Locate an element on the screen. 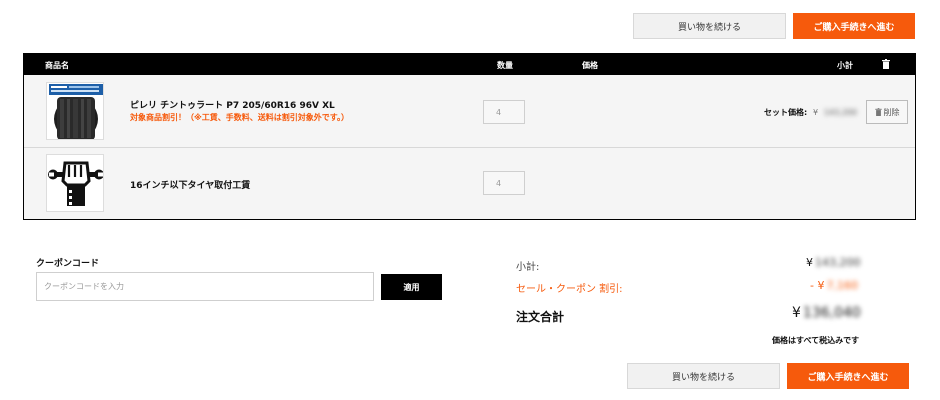 Image resolution: width=940 pixels, height=400 pixels. product-name: ピレリ チントゥラート P7 205/60R16 96V XL is located at coordinates (232, 104).